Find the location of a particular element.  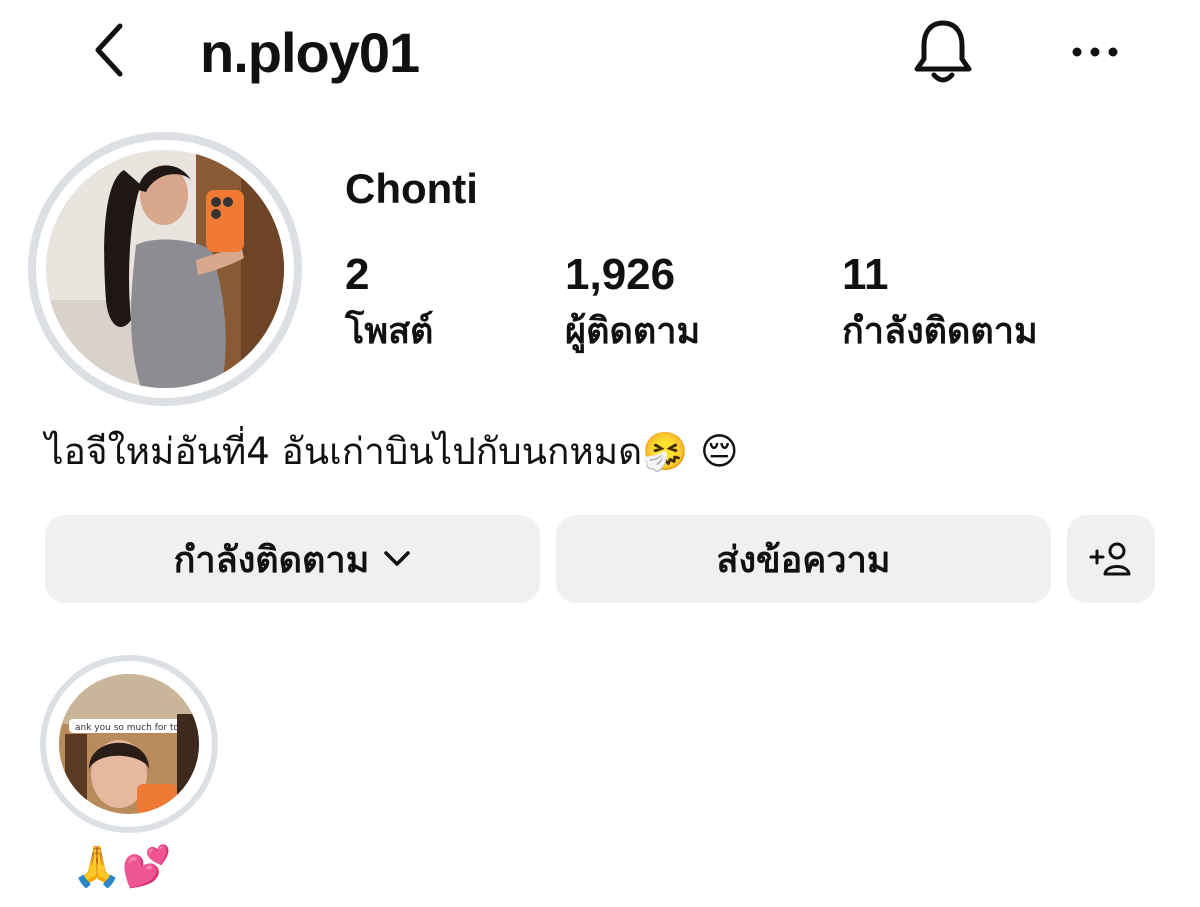

highlight-cover-image: ank you so much for today is located at coordinates (129, 744).